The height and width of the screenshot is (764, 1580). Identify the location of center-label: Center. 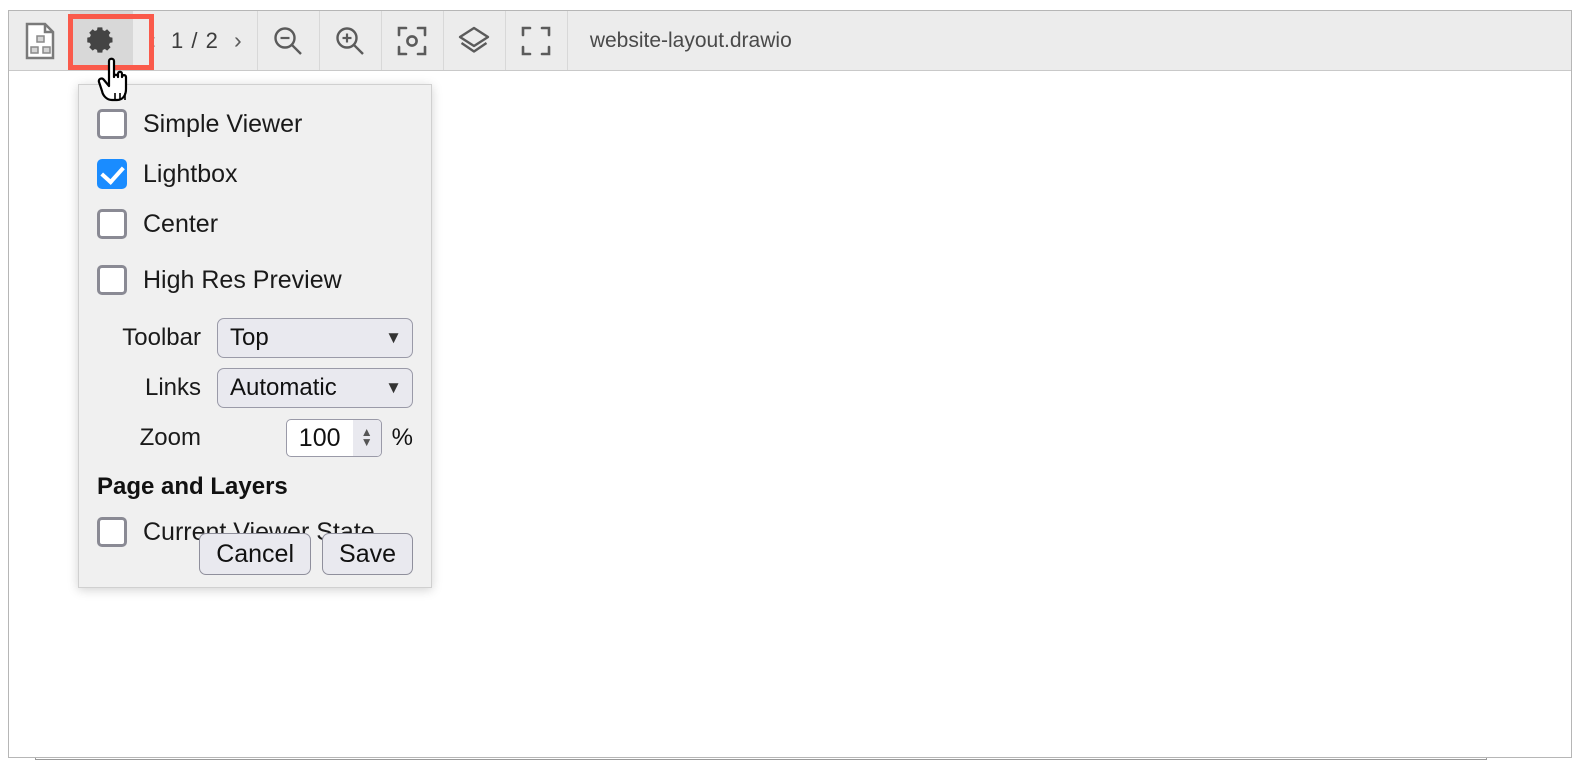
(181, 223).